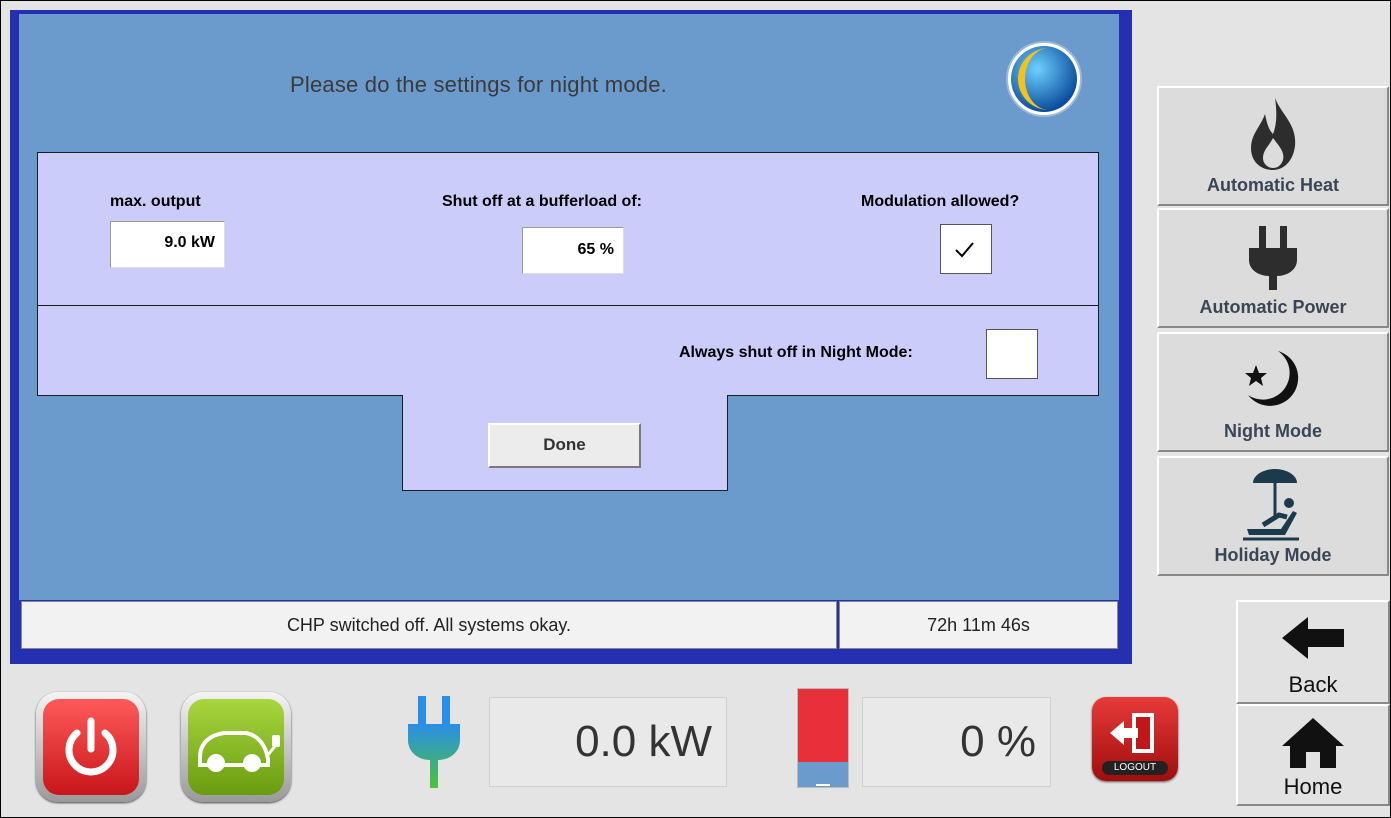  I want to click on buffer-gauge-marker, so click(823, 785).